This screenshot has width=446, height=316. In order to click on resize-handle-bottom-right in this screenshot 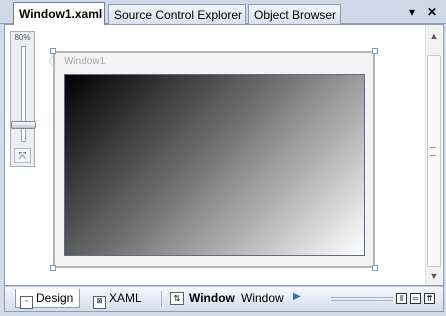, I will do `click(375, 268)`.